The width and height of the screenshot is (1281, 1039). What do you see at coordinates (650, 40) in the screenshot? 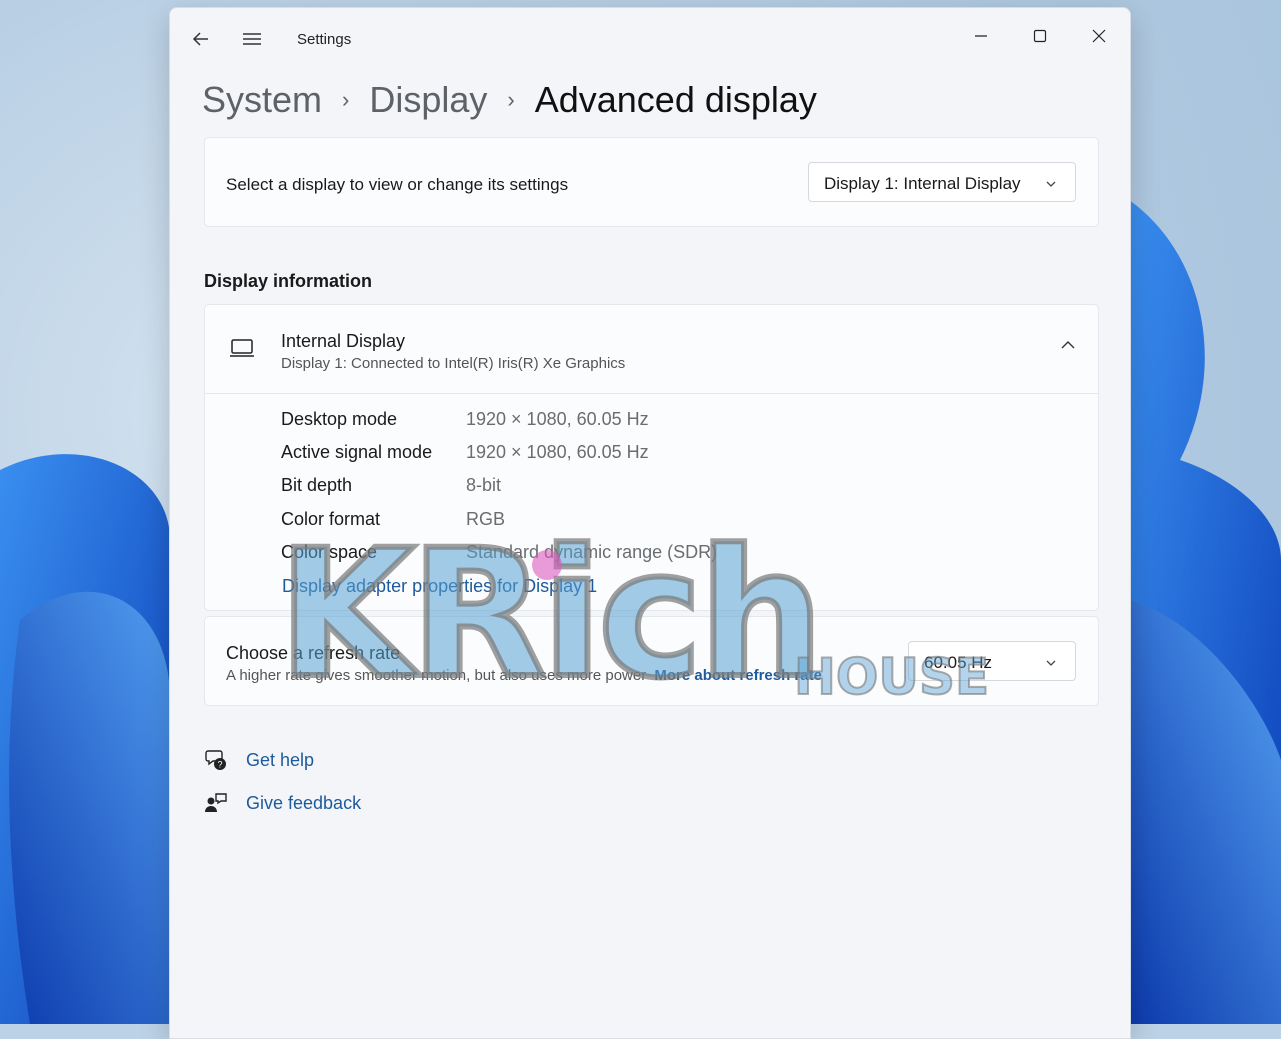
I see `title-bar: Settings` at bounding box center [650, 40].